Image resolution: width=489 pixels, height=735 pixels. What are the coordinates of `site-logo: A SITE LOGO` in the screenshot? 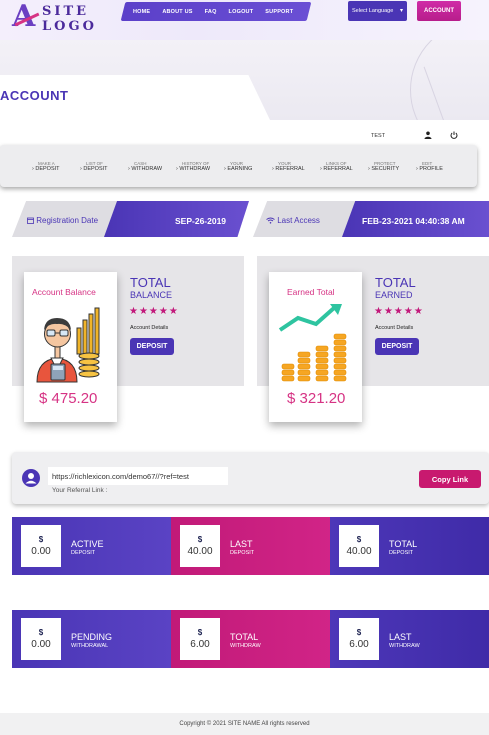 It's located at (53, 18).